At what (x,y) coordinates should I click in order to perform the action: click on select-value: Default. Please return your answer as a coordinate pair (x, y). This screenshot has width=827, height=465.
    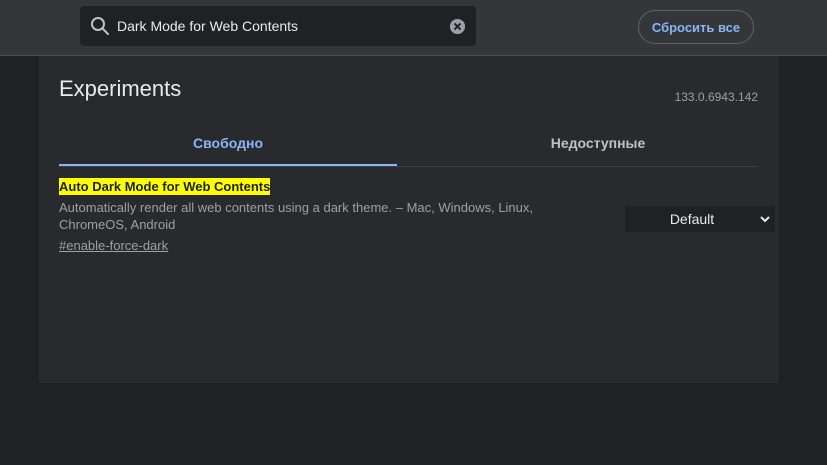
    Looking at the image, I should click on (692, 219).